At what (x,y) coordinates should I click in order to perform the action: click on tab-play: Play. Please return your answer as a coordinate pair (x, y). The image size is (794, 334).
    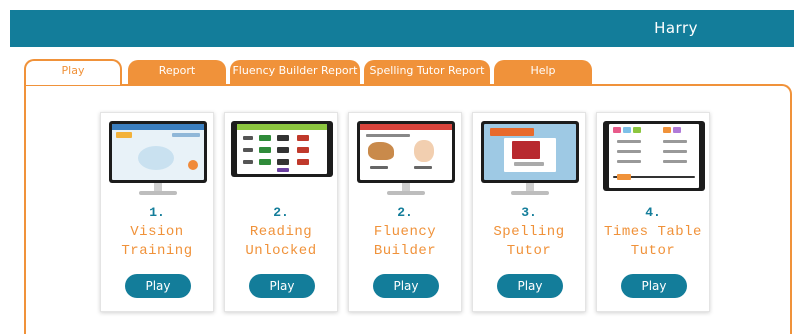
    Looking at the image, I should click on (73, 72).